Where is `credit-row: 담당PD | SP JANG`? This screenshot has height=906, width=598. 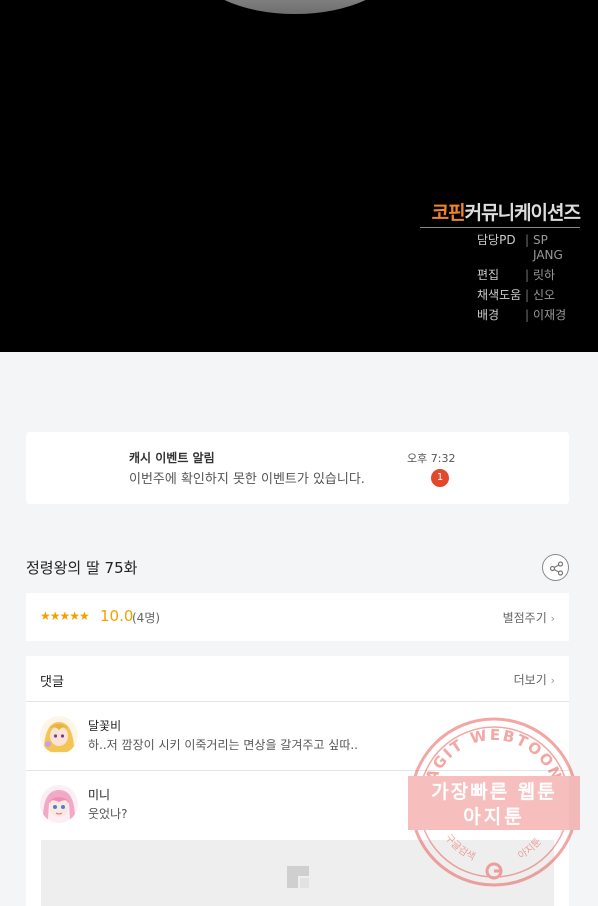
credit-row: 담당PD | SP JANG is located at coordinates (520, 247).